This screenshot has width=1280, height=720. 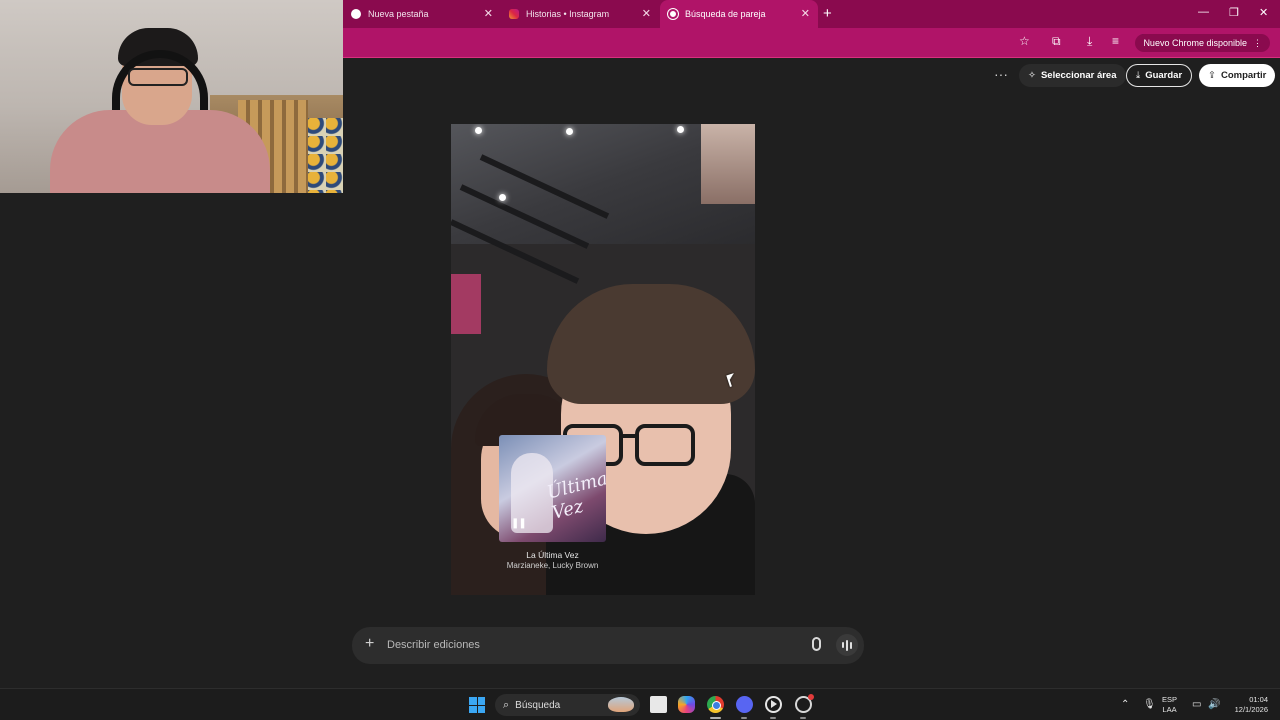 I want to click on tab-label: Historias • Instagram, so click(x=568, y=14).